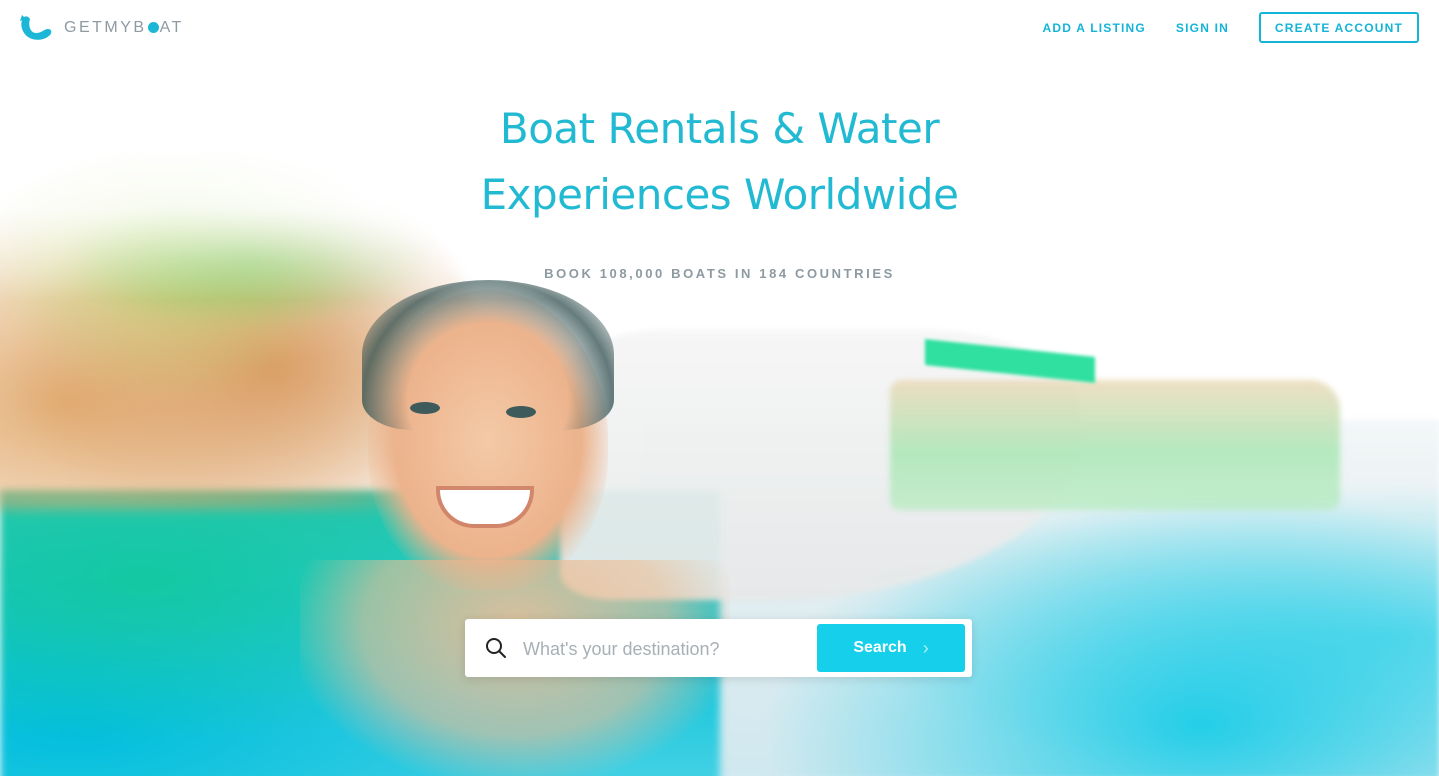  I want to click on destination-search-input, so click(668, 649).